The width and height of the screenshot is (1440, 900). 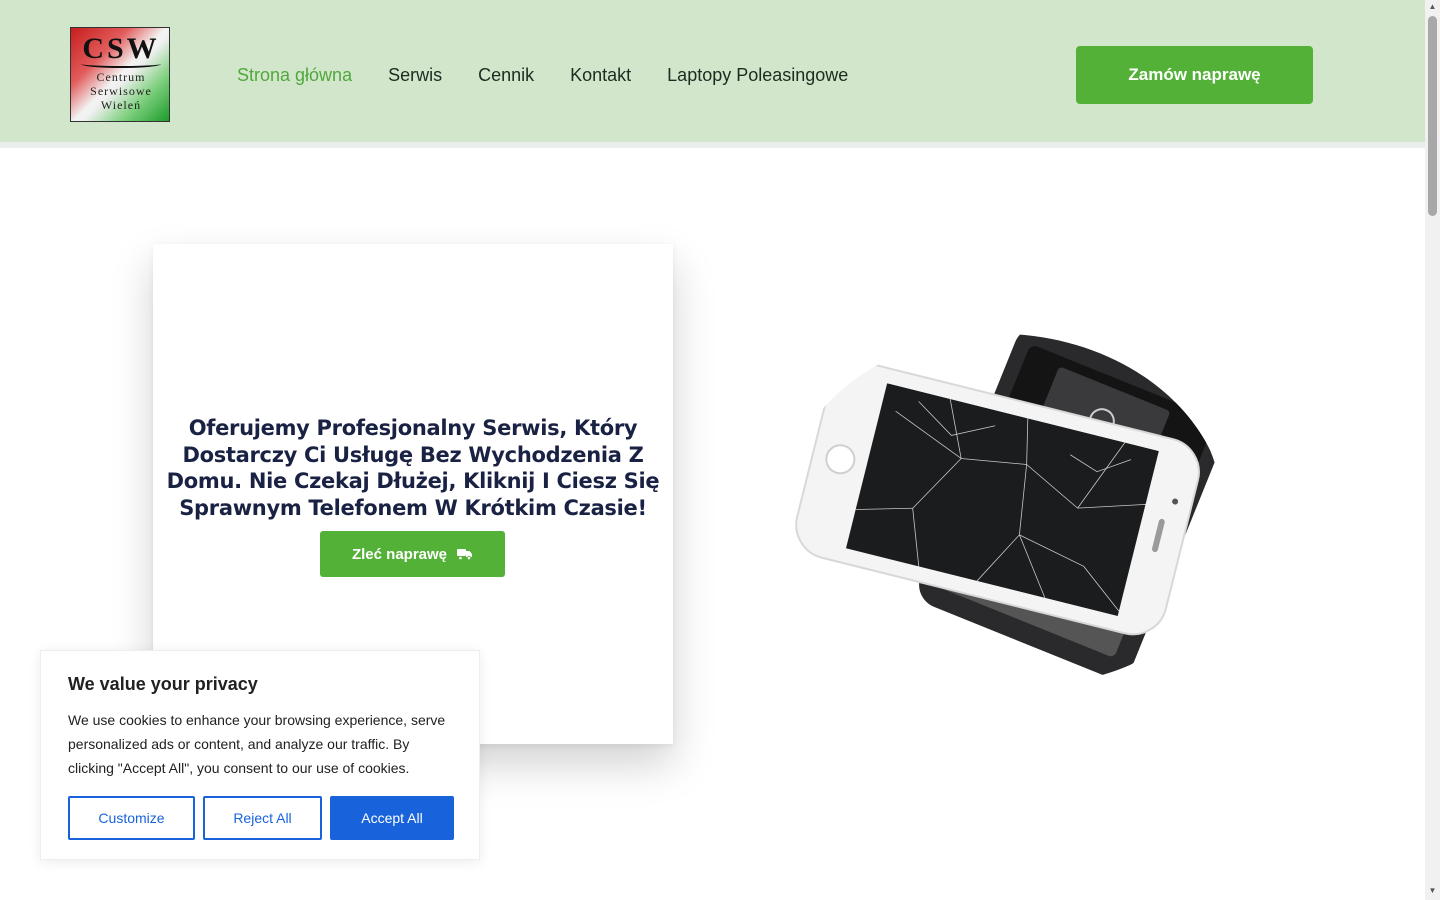 I want to click on cookie-customize-button: Customize, so click(x=131, y=818).